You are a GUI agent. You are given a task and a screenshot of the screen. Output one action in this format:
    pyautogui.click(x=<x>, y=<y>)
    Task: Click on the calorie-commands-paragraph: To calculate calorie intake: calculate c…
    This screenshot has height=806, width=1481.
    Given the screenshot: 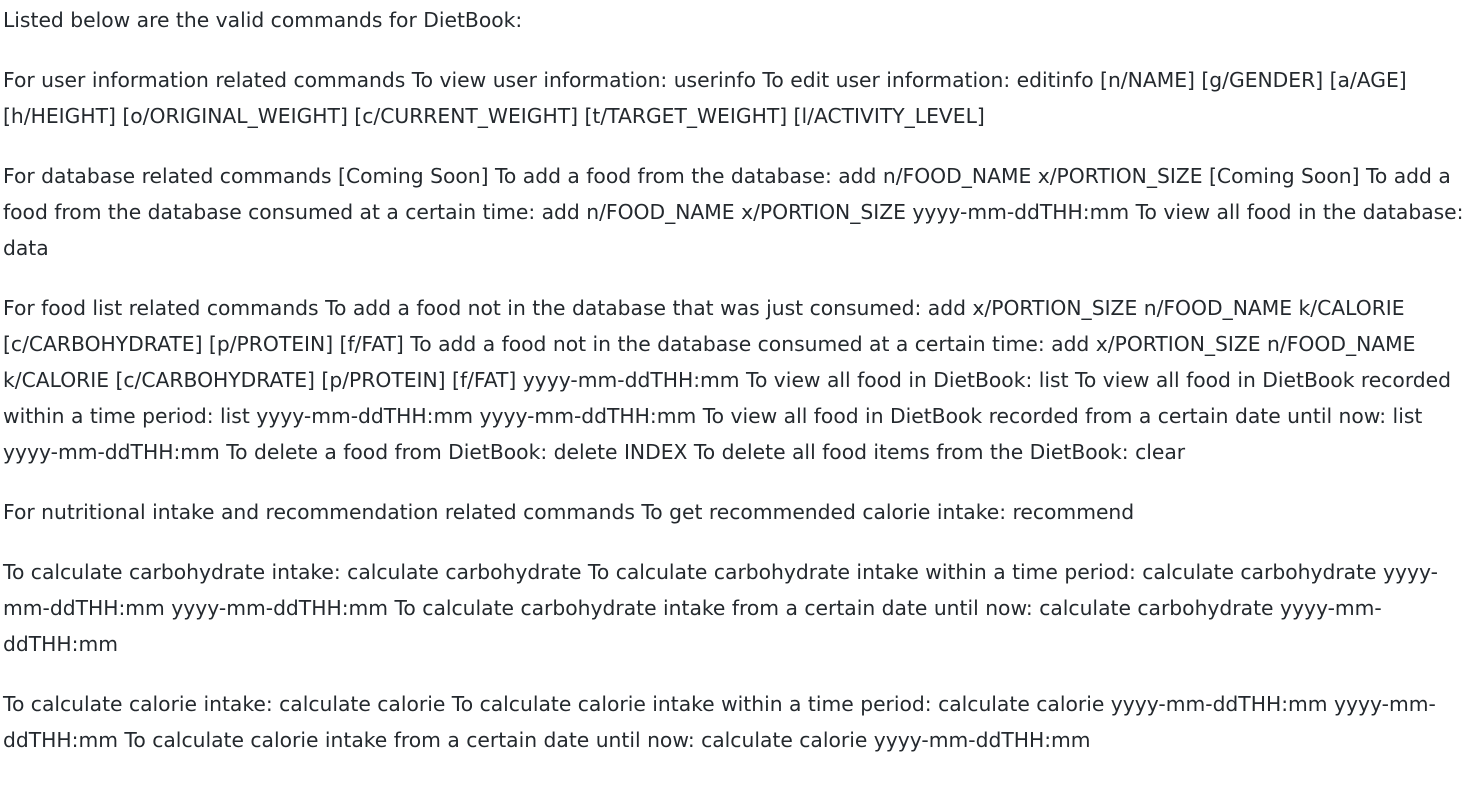 What is the action you would take?
    pyautogui.click(x=719, y=722)
    